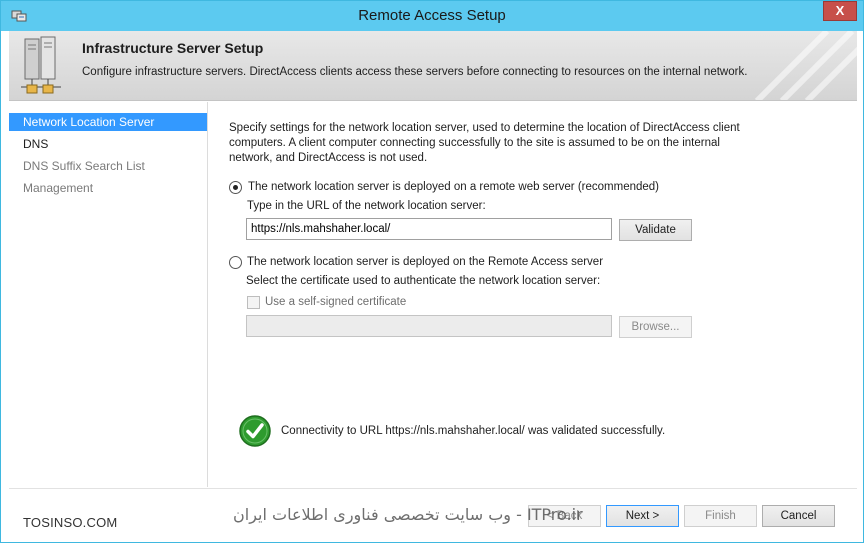  Describe the element at coordinates (429, 229) in the screenshot. I see `nls-url-input` at that location.